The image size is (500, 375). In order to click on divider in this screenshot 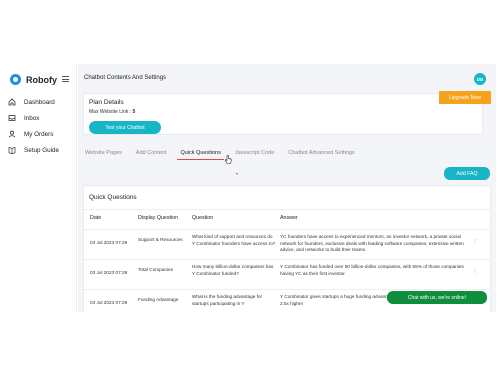, I will do `click(287, 209)`.